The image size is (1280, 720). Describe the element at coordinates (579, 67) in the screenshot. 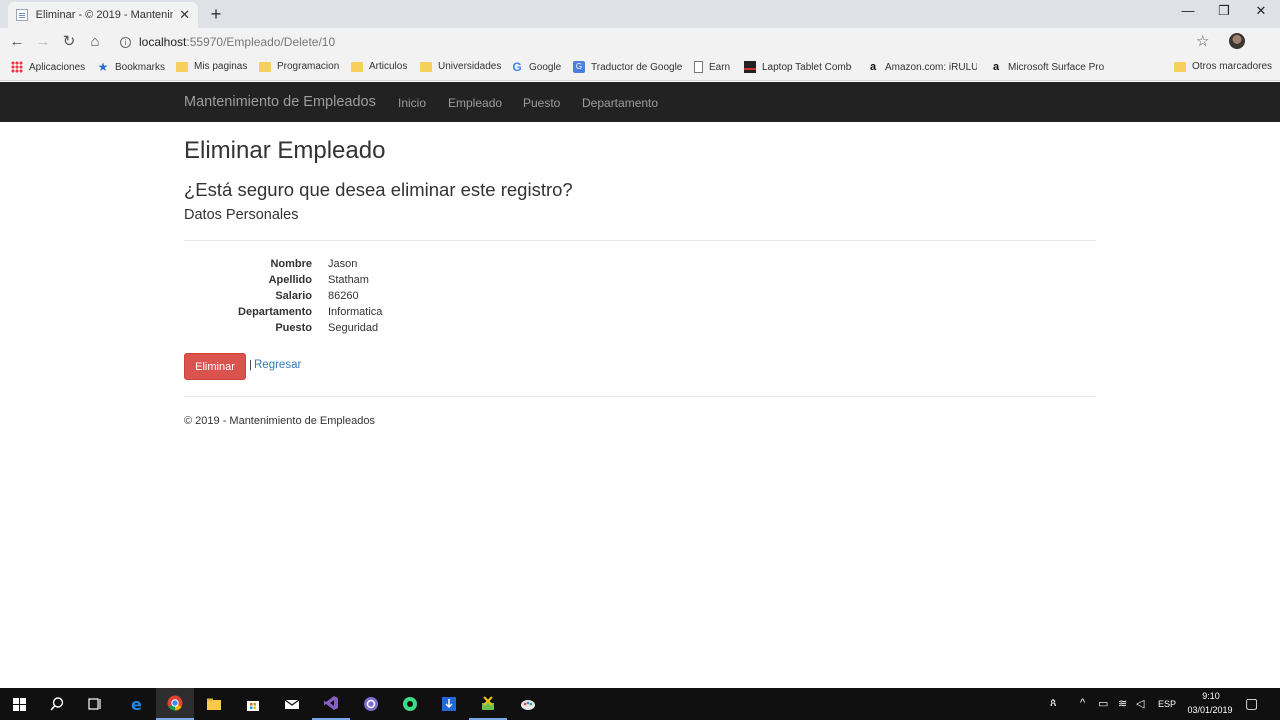

I see `translate-icon: G` at that location.